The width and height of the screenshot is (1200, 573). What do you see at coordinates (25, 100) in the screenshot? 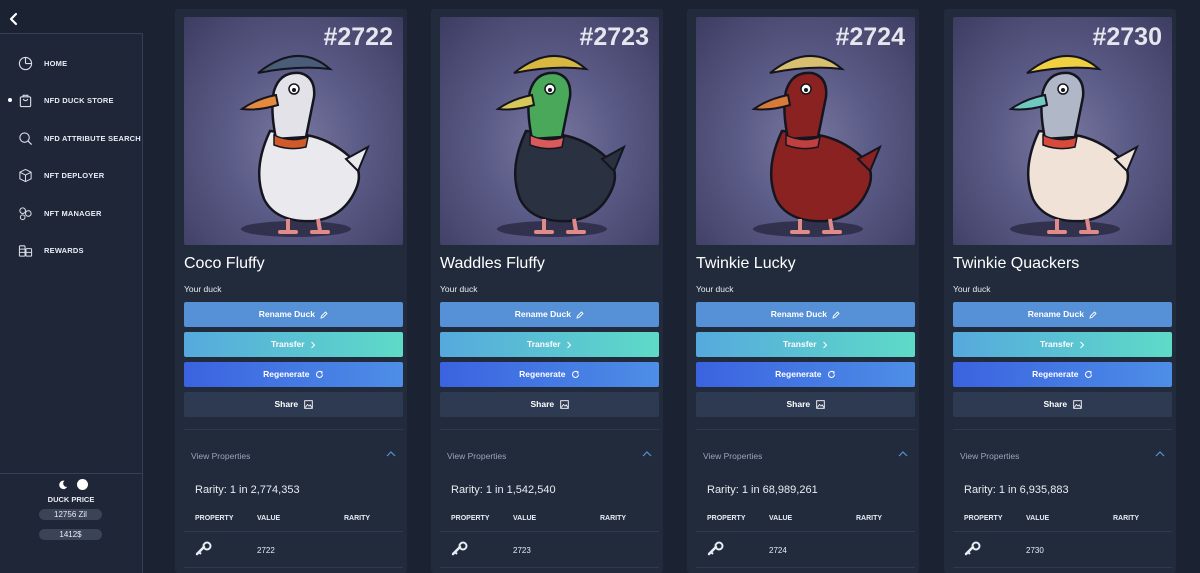
I see `shopping-bag-icon` at bounding box center [25, 100].